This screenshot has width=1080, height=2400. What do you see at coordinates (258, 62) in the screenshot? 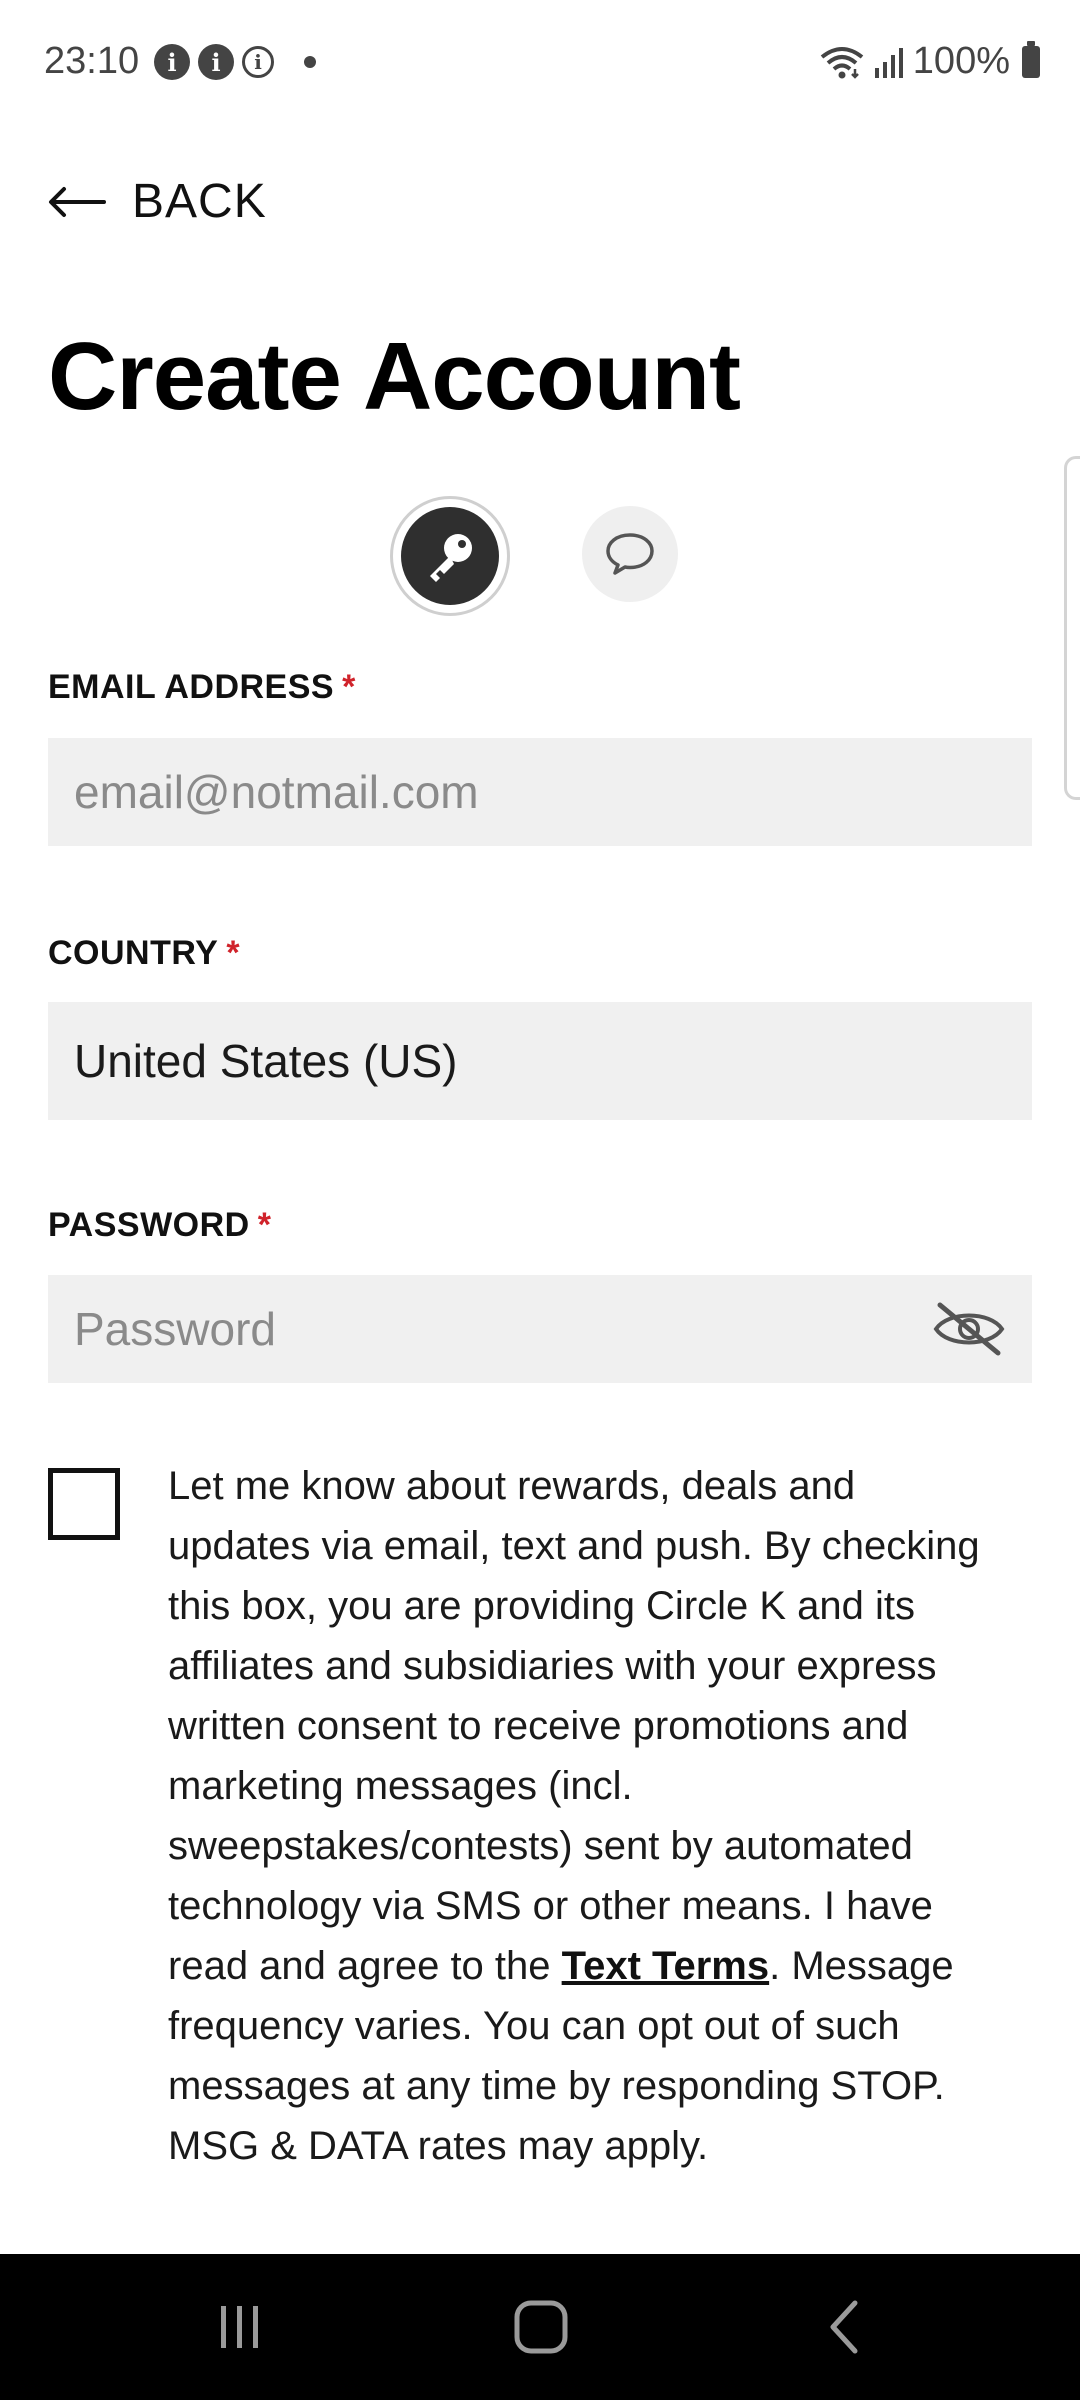
I see `info-outline-icon: i` at bounding box center [258, 62].